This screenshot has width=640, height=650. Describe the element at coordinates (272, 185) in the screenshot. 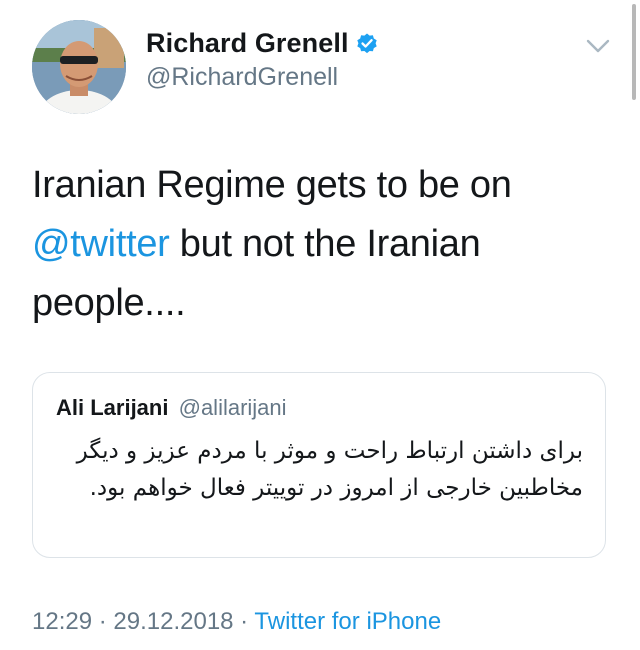

I see `tweet-text-part1: Iranian Regime gets to be on` at that location.